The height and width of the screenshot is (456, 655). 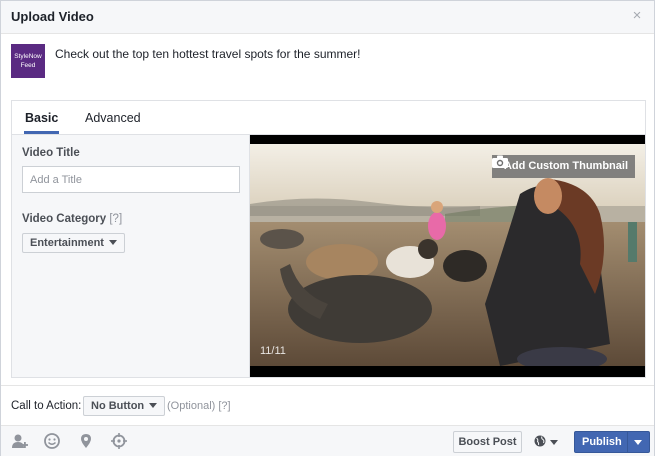 What do you see at coordinates (52, 16) in the screenshot?
I see `dialog-title: Upload Video` at bounding box center [52, 16].